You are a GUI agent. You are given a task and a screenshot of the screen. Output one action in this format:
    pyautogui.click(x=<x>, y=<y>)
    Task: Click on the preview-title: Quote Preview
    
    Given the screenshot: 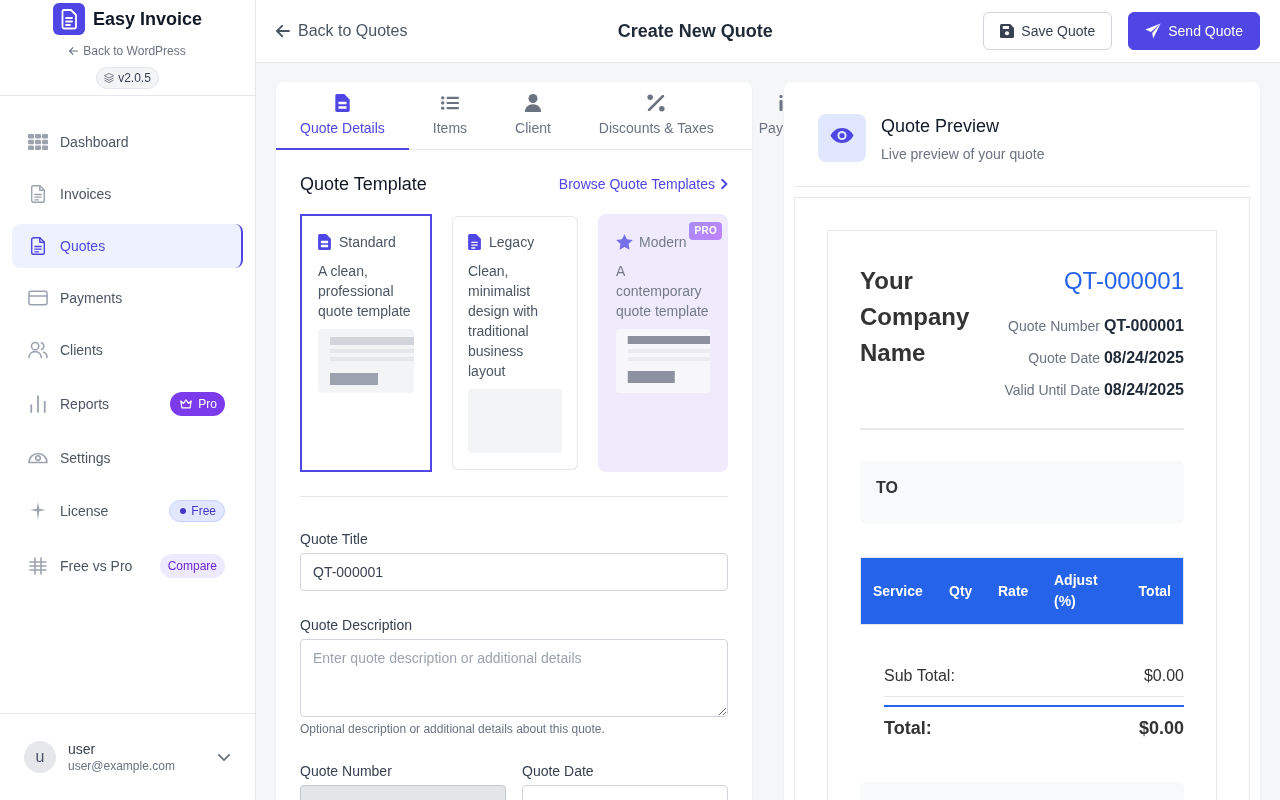 What is the action you would take?
    pyautogui.click(x=941, y=126)
    